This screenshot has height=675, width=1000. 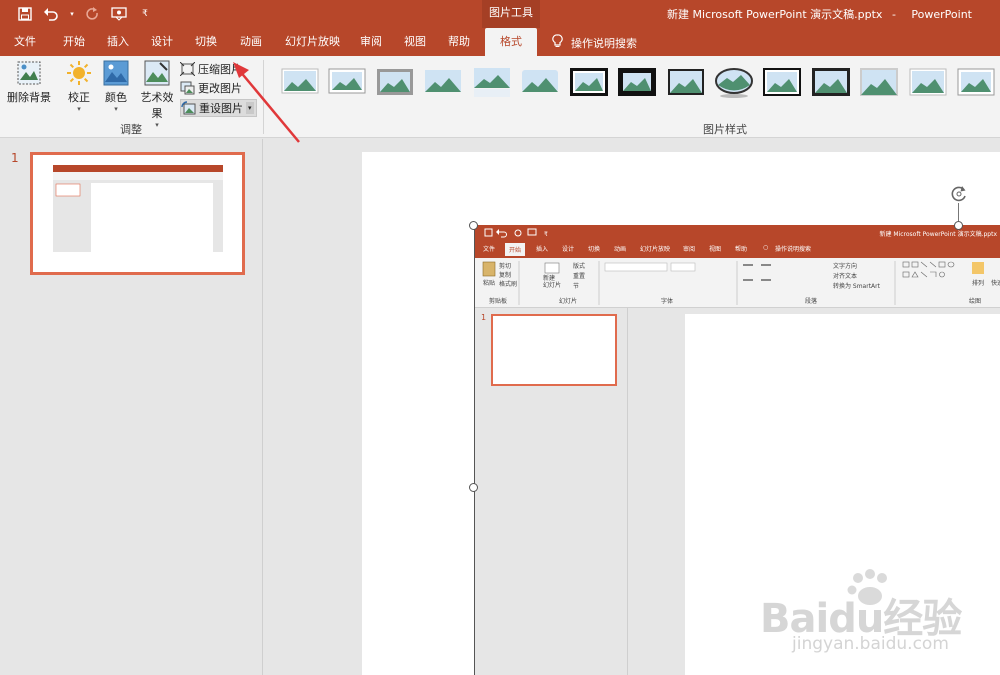 I want to click on slide-thumbnail-preview, so click(x=138, y=208).